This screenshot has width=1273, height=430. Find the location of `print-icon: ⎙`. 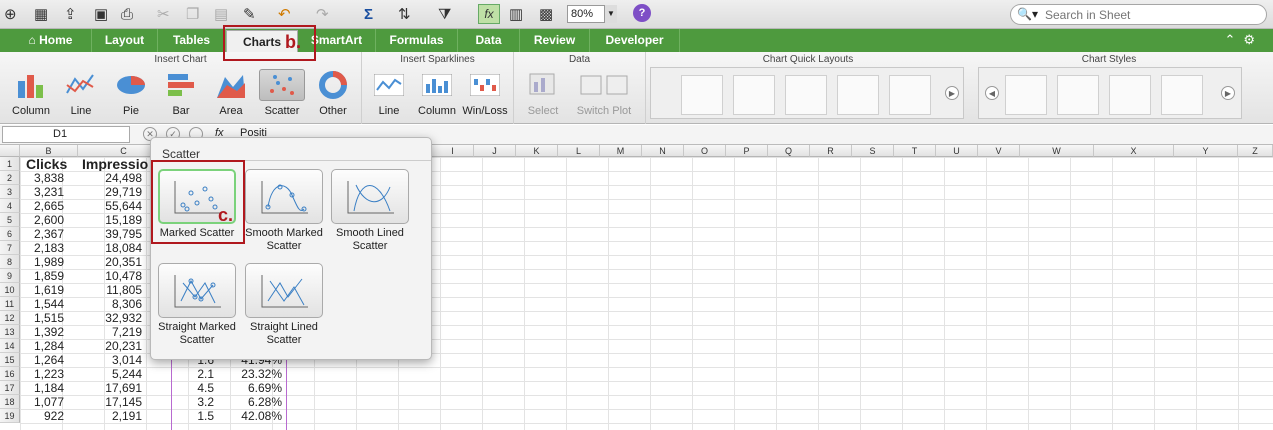

print-icon: ⎙ is located at coordinates (127, 14).